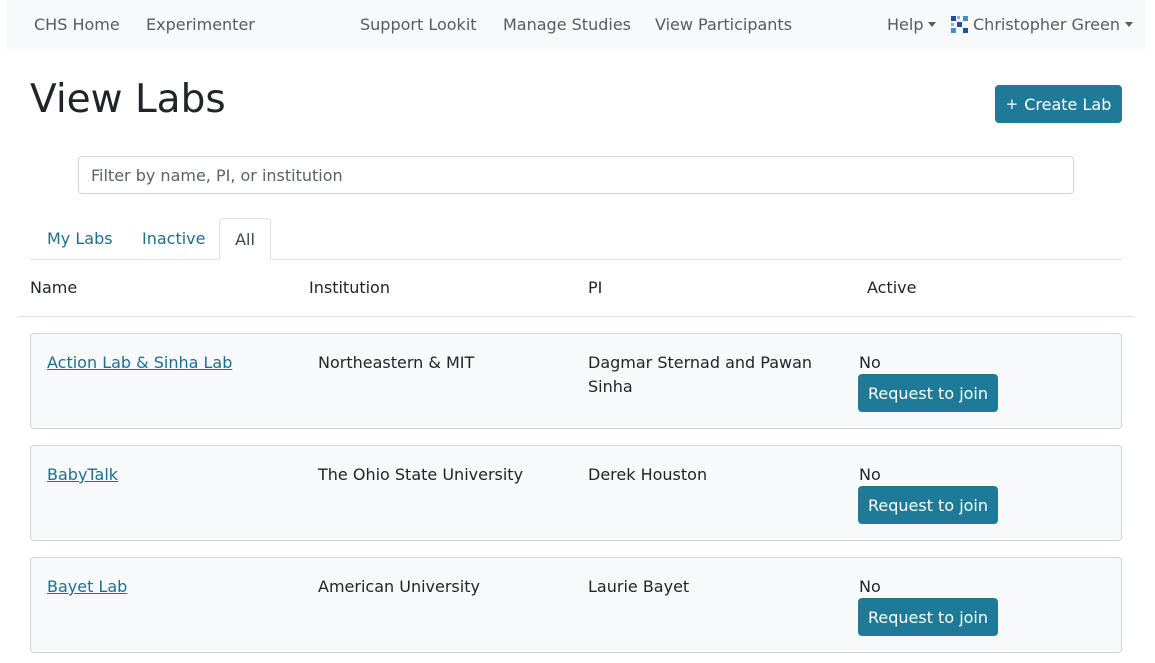  I want to click on nav-experimenter: Experimenter, so click(200, 25).